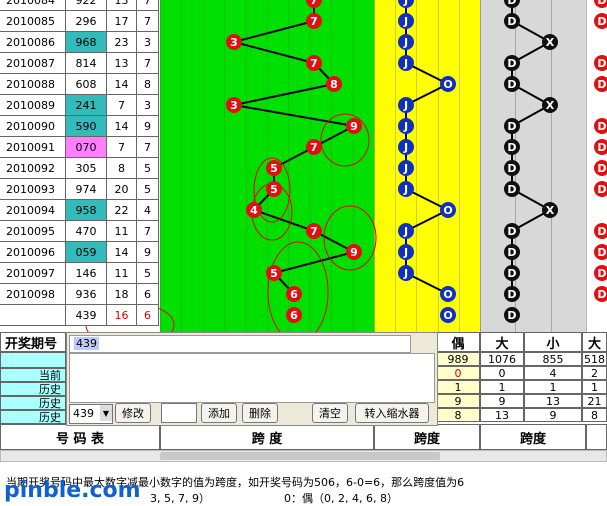  What do you see at coordinates (260, 413) in the screenshot?
I see `delete-button: 删除` at bounding box center [260, 413].